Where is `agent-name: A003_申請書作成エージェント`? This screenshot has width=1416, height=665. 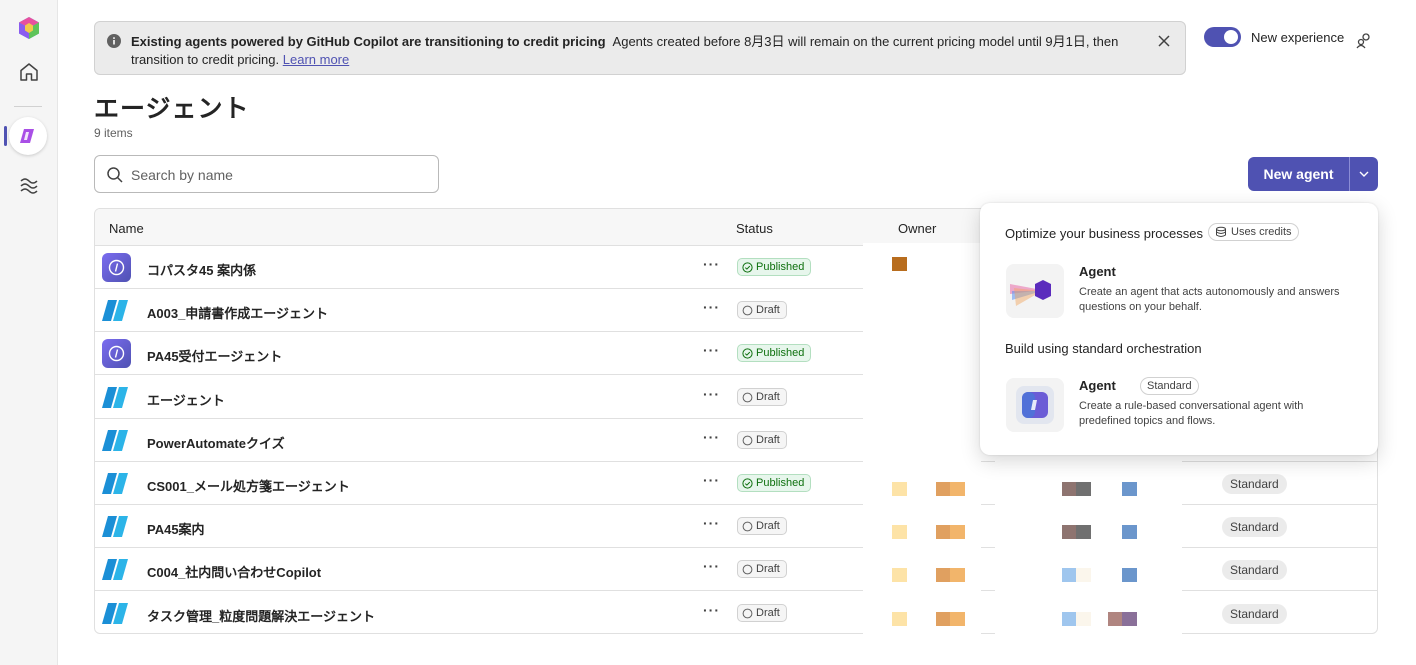 agent-name: A003_申請書作成エージェント is located at coordinates (237, 312).